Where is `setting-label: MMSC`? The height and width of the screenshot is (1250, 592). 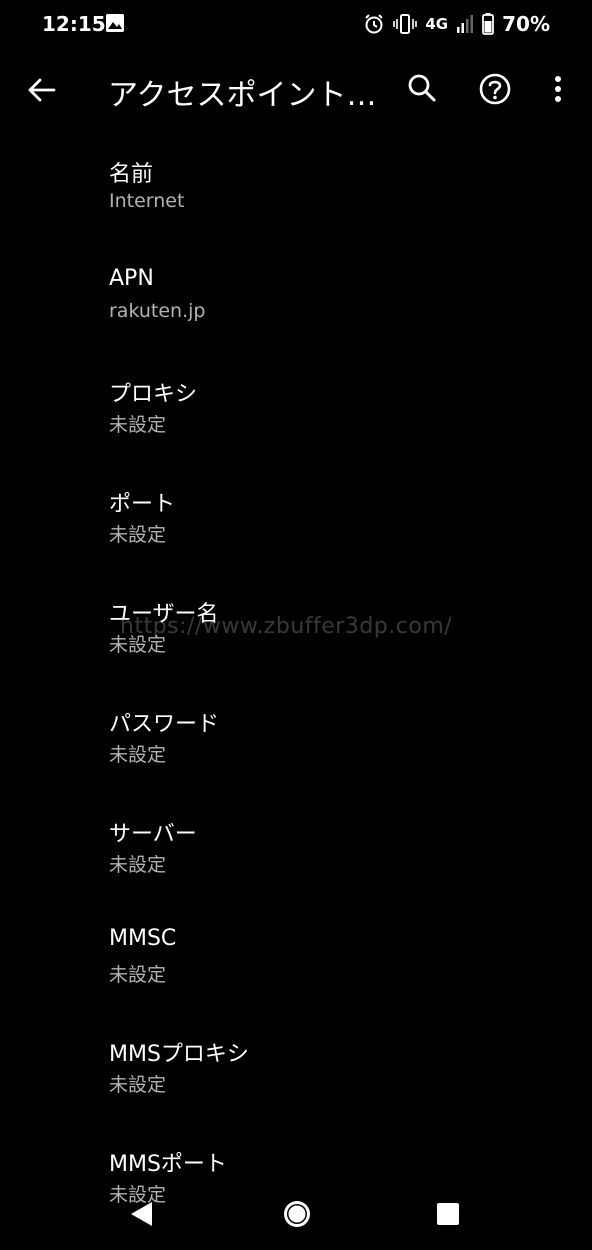 setting-label: MMSC is located at coordinates (143, 938).